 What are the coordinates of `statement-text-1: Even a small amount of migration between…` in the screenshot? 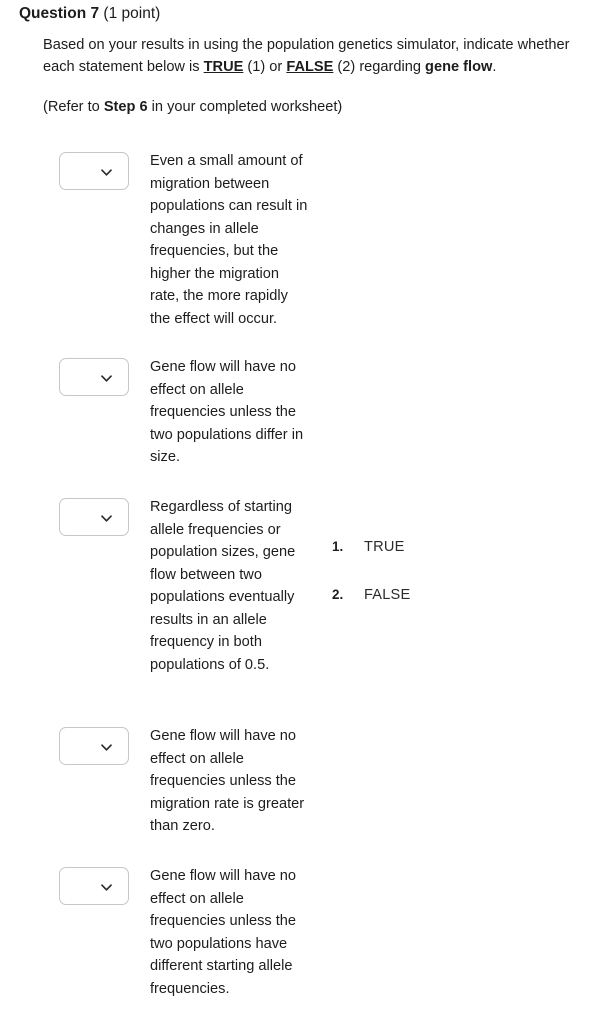 It's located at (229, 240).